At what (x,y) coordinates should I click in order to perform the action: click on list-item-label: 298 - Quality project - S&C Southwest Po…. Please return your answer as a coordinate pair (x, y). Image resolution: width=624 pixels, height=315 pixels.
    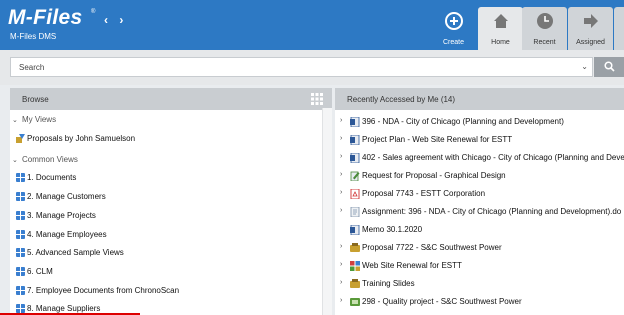
    Looking at the image, I should click on (442, 301).